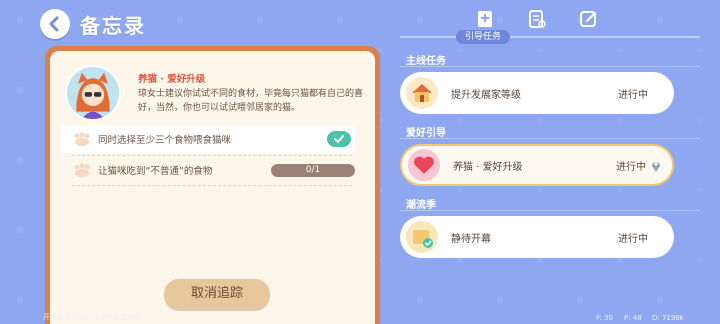 The width and height of the screenshot is (720, 324). I want to click on ping-readout: P: 48, so click(633, 318).